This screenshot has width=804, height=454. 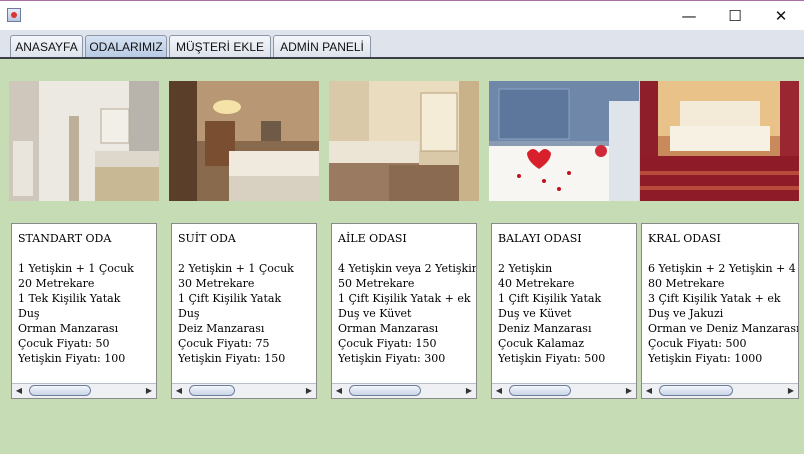 I want to click on room-detail-line: Yetişkin Fiyatı: 1000, so click(x=705, y=358).